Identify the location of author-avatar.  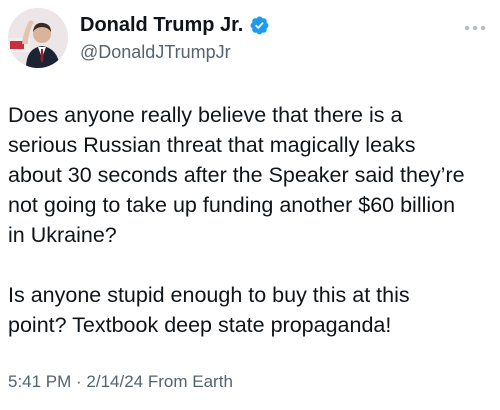
(38, 38).